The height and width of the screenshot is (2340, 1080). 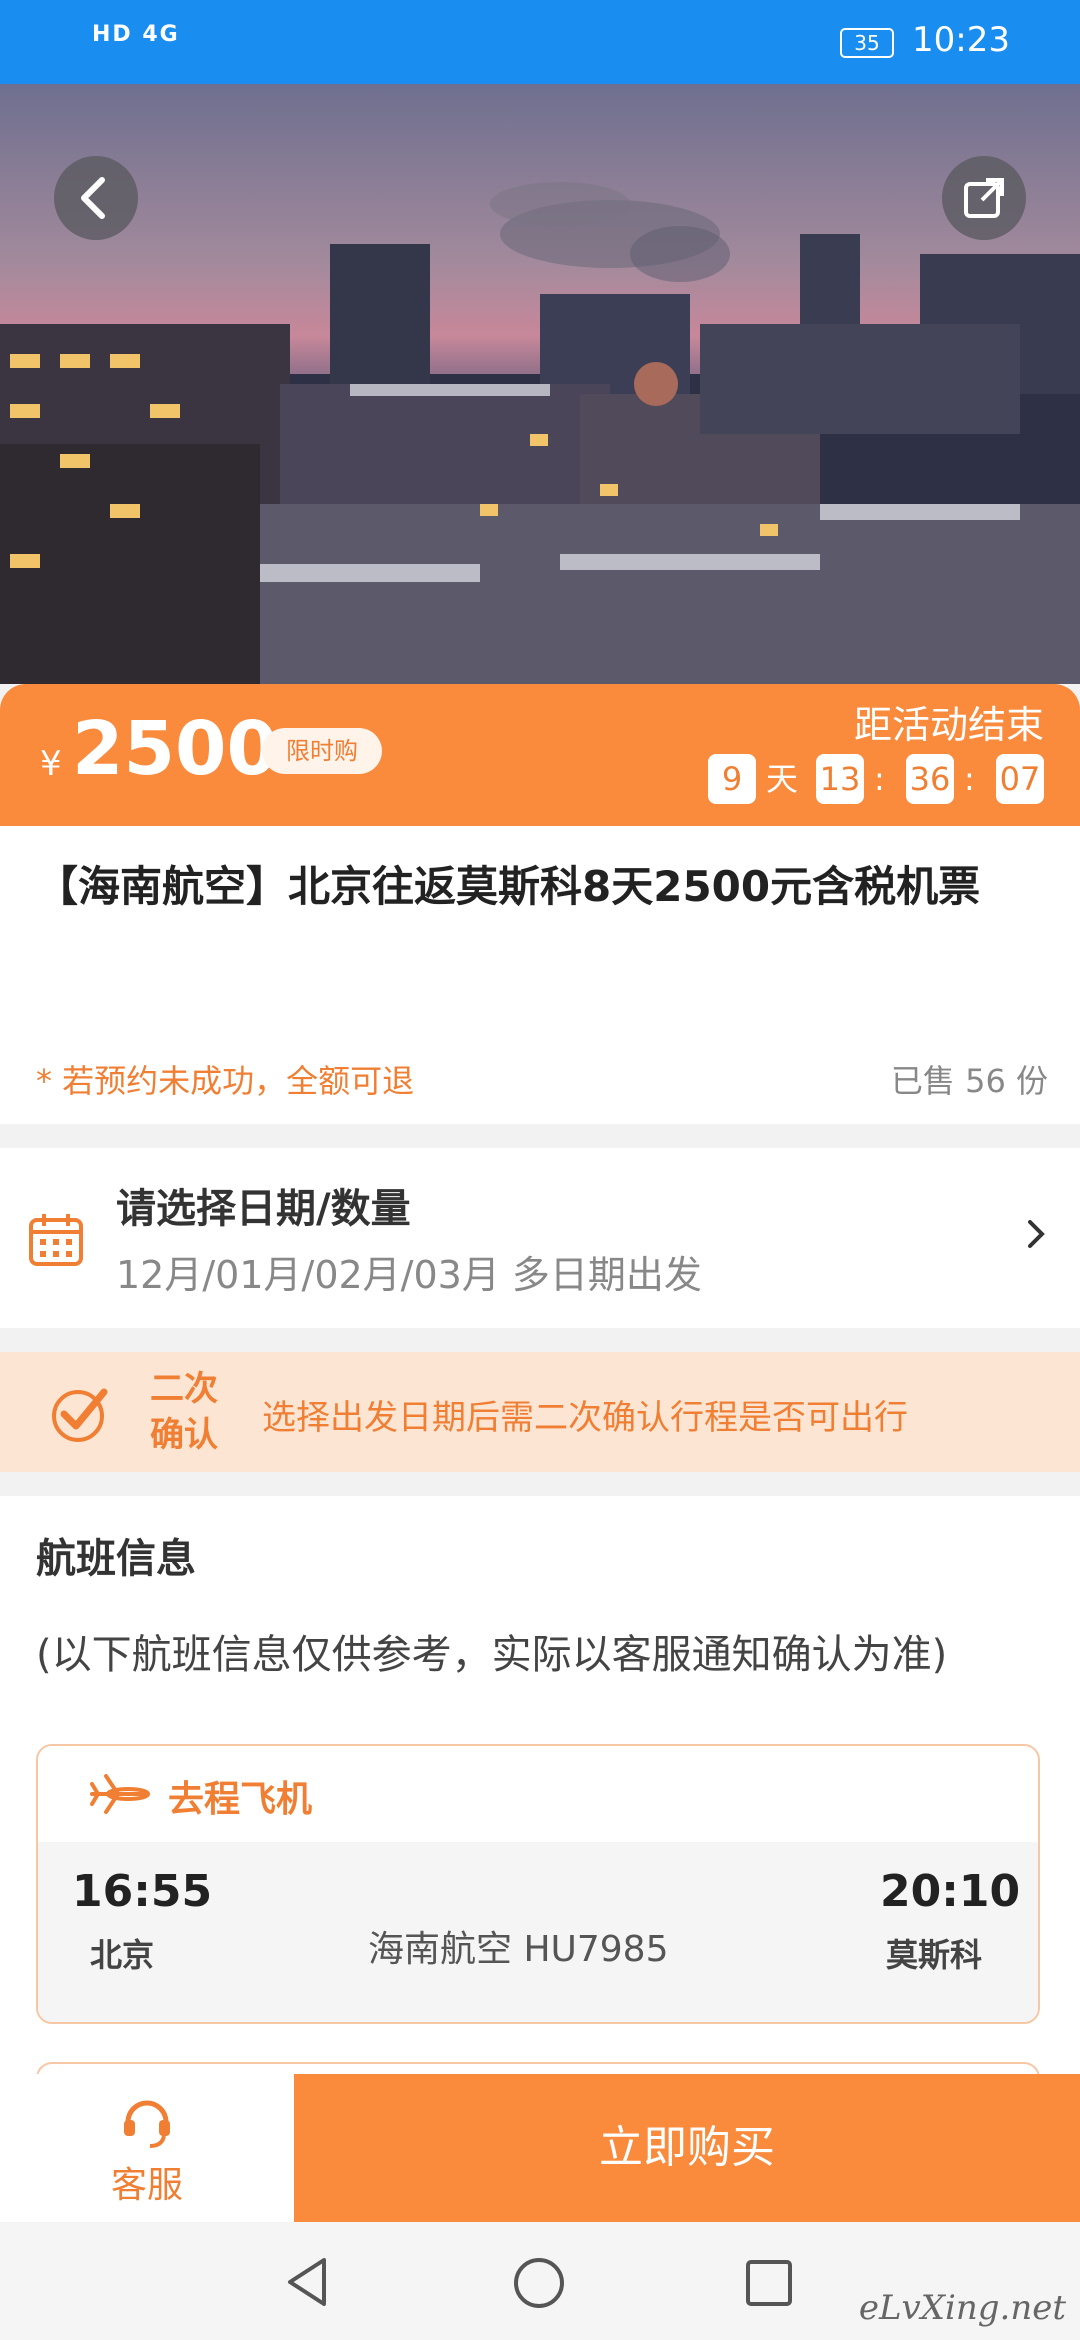 What do you see at coordinates (175, 749) in the screenshot?
I see `price-value: 2500` at bounding box center [175, 749].